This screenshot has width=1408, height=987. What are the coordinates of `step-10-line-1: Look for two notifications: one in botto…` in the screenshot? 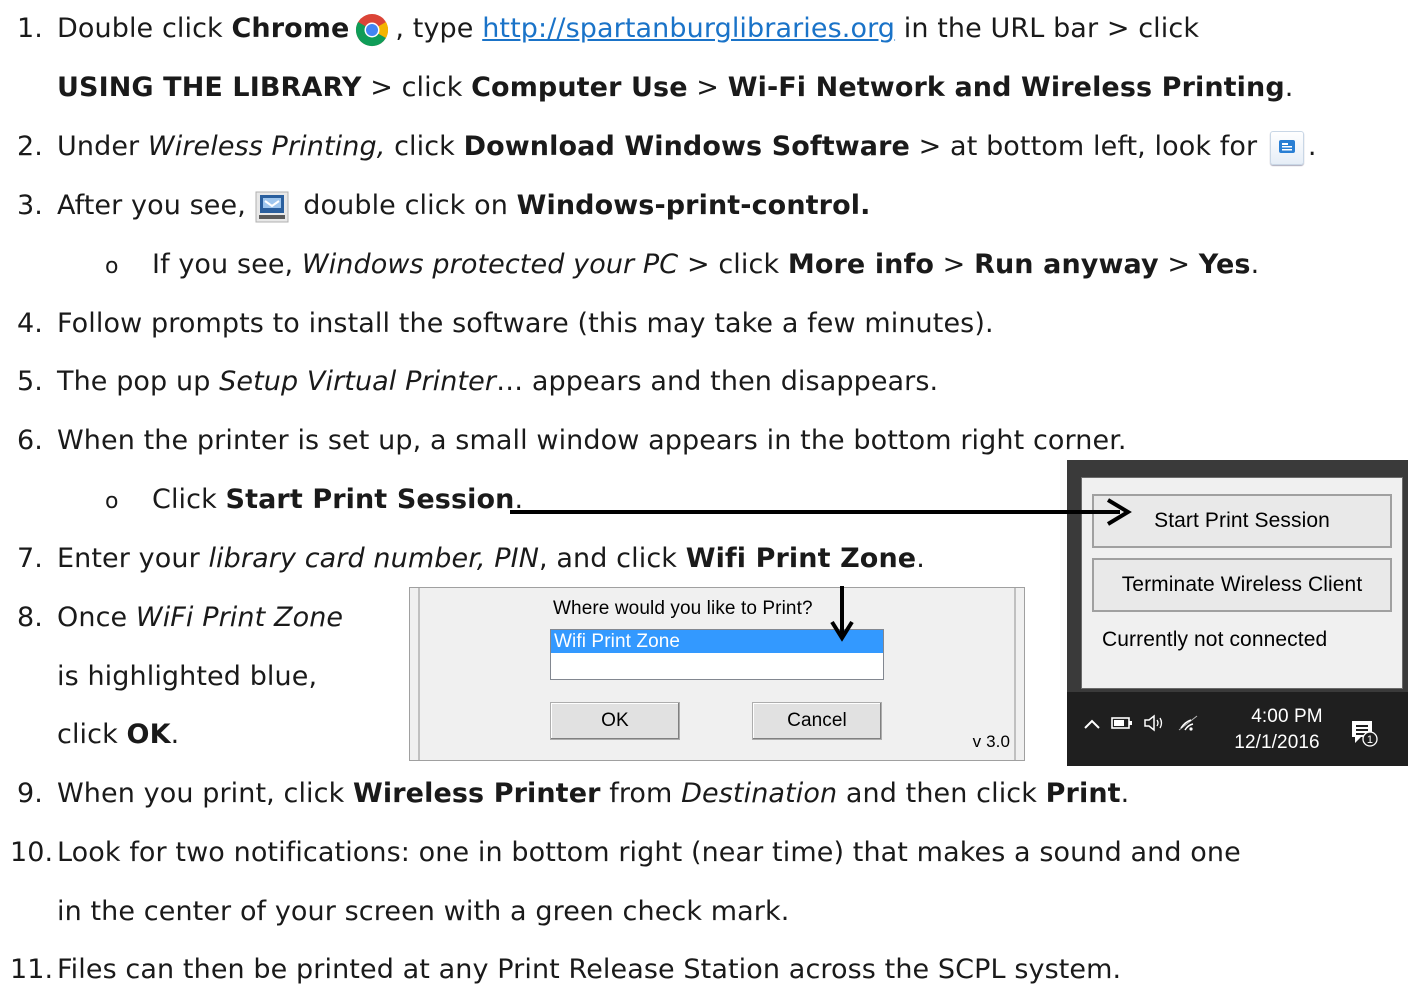 It's located at (649, 852).